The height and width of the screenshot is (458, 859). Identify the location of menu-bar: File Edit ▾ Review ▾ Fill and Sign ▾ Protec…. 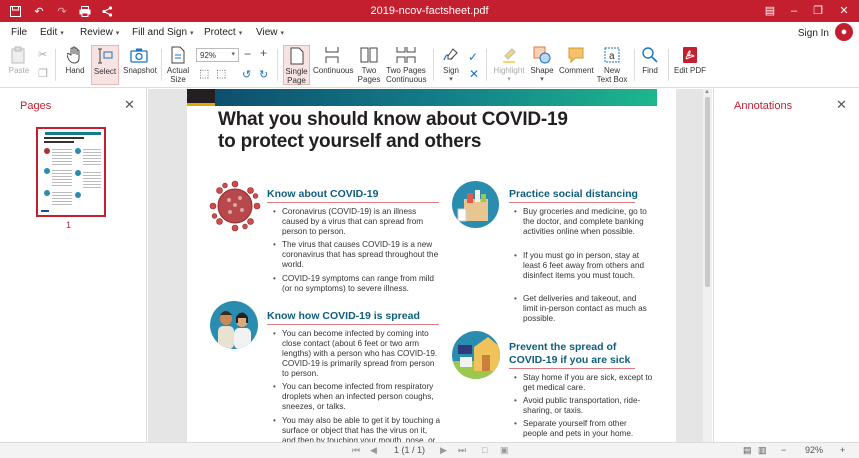
(429, 32).